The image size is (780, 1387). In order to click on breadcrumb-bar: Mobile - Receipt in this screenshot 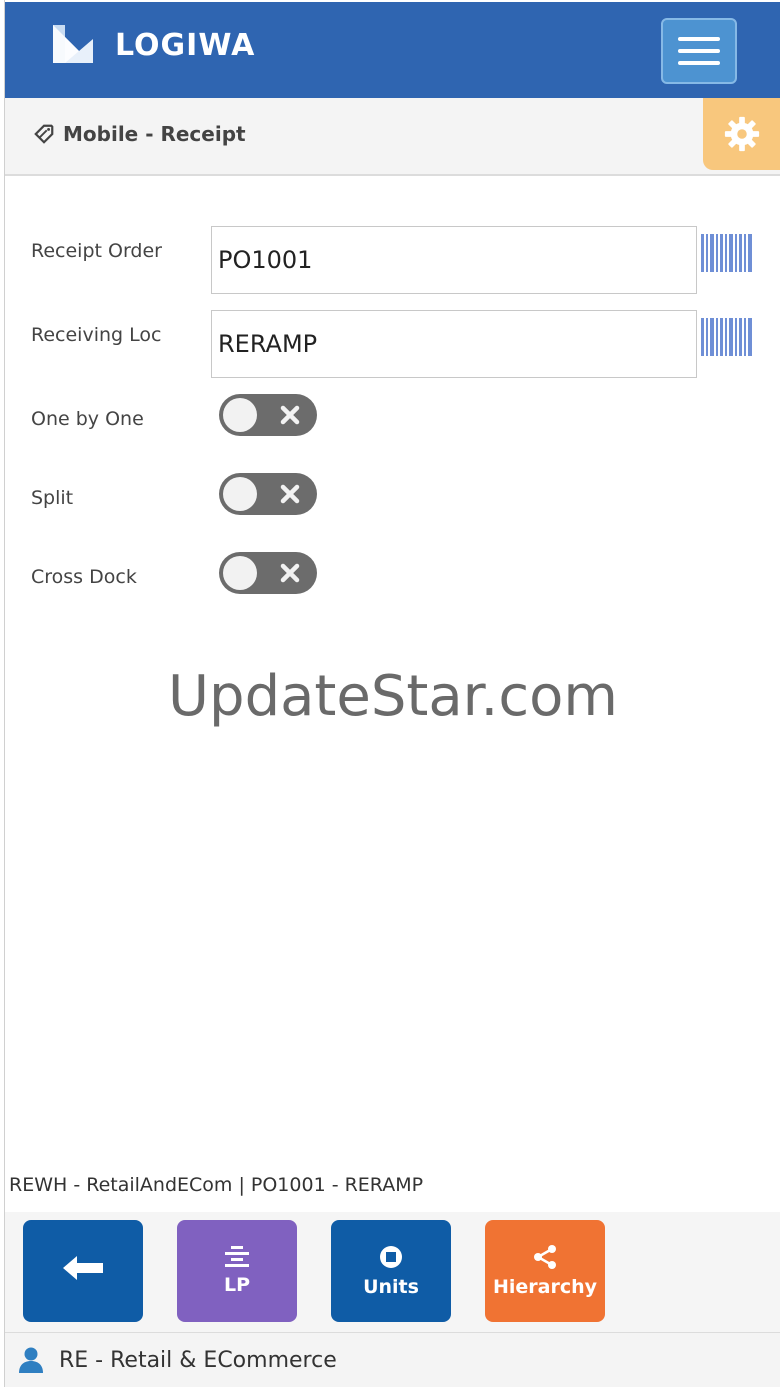, I will do `click(392, 137)`.